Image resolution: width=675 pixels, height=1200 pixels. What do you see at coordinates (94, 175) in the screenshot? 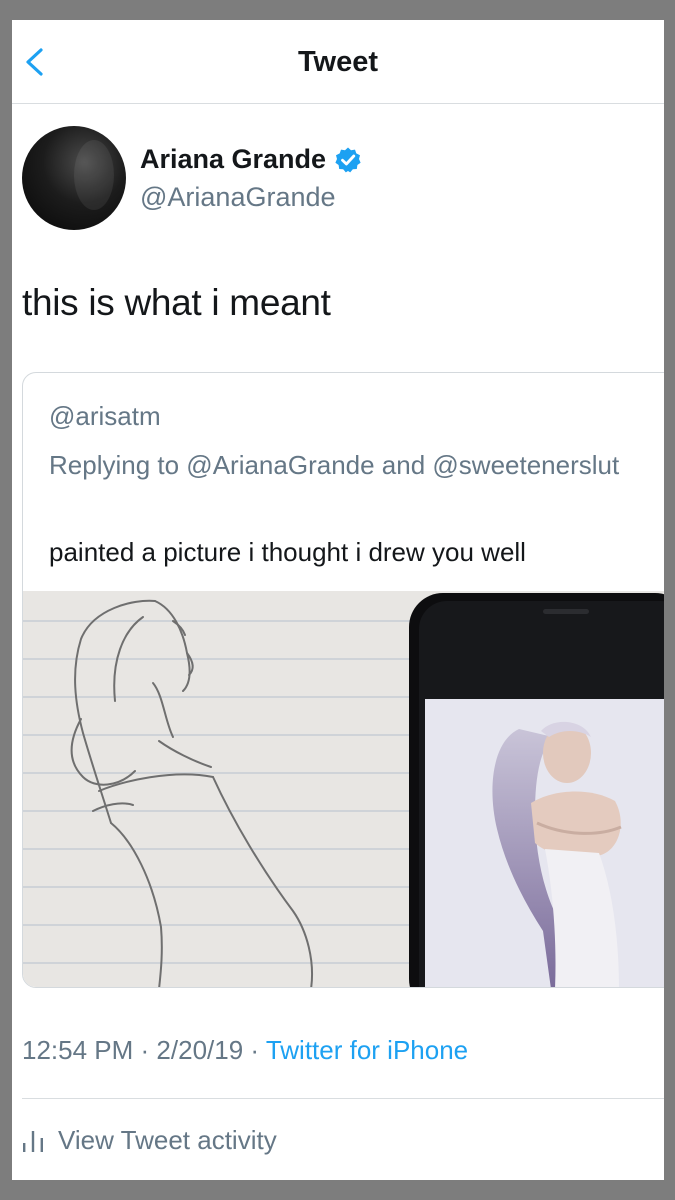
I see `avatar-highlight` at bounding box center [94, 175].